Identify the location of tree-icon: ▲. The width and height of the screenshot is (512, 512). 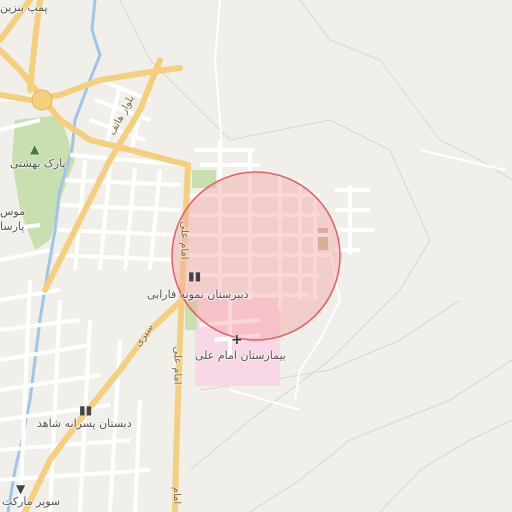
(35, 149).